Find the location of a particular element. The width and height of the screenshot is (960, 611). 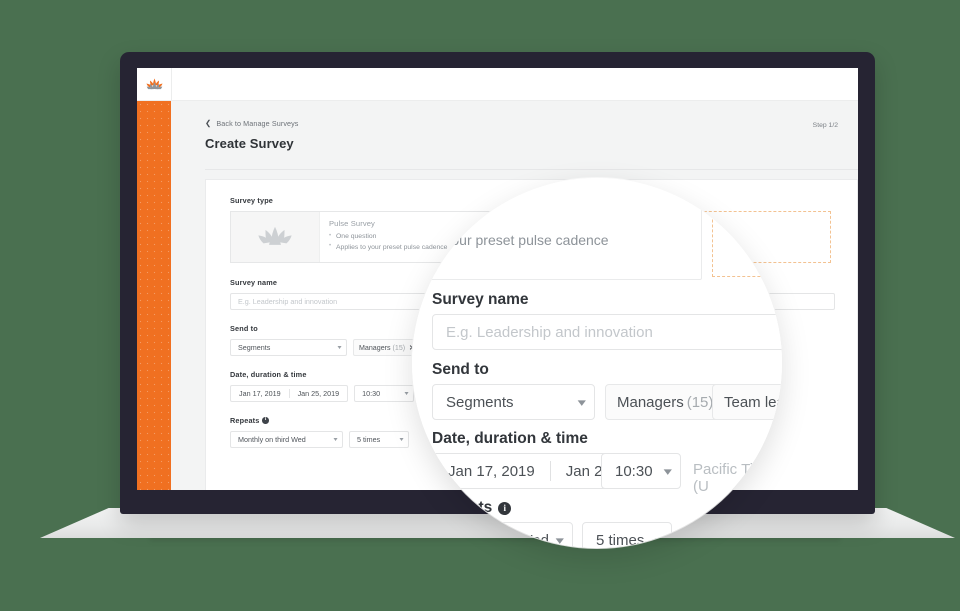

page-title: Create Survey is located at coordinates (249, 143).